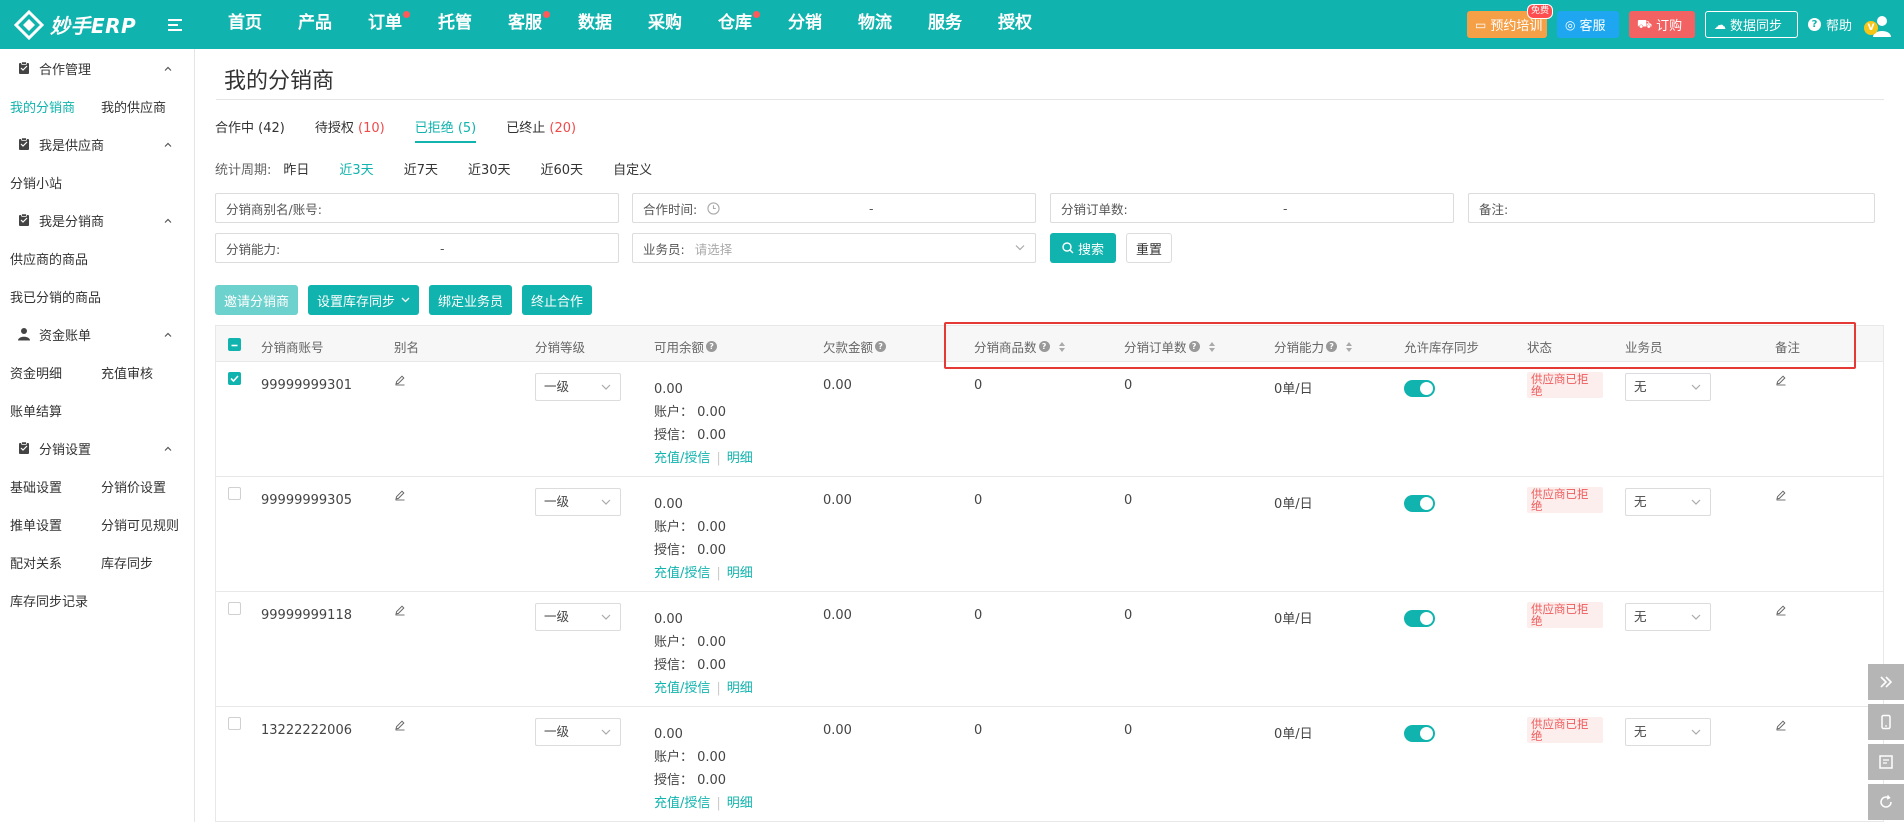  I want to click on sidebar-item: 供应商的商品, so click(49, 258).